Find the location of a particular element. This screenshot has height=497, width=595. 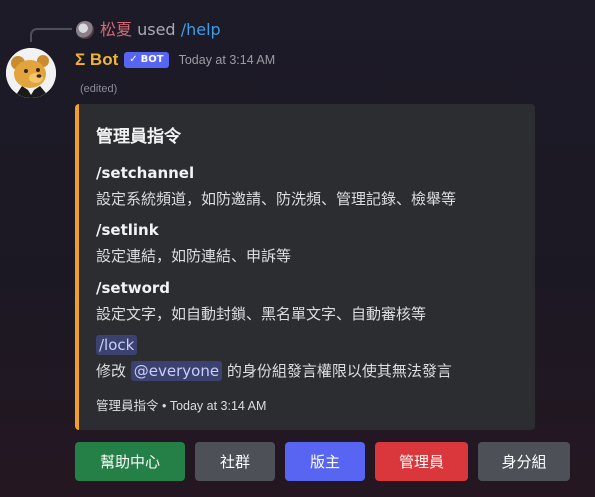

help-center-button: 幫助中心 is located at coordinates (130, 461).